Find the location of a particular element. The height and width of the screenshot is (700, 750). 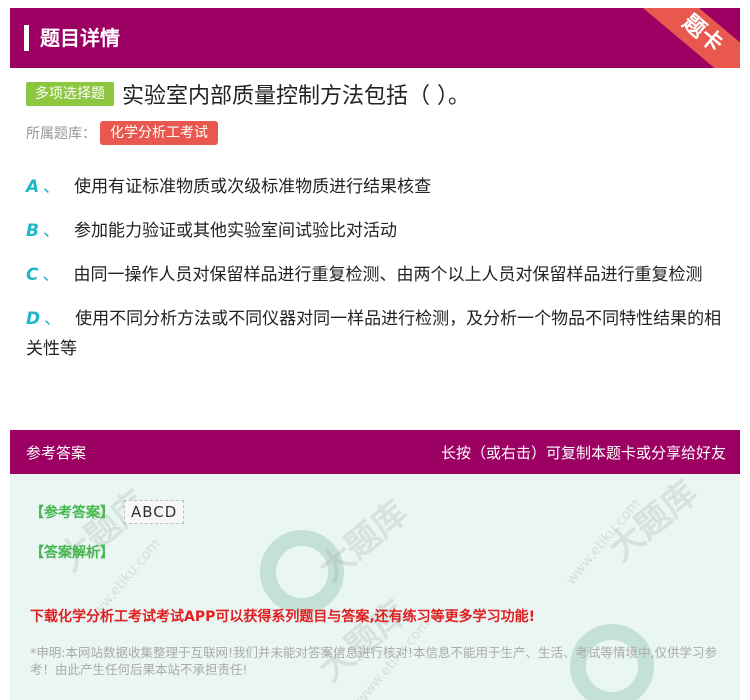

option-letter: A is located at coordinates (33, 187).